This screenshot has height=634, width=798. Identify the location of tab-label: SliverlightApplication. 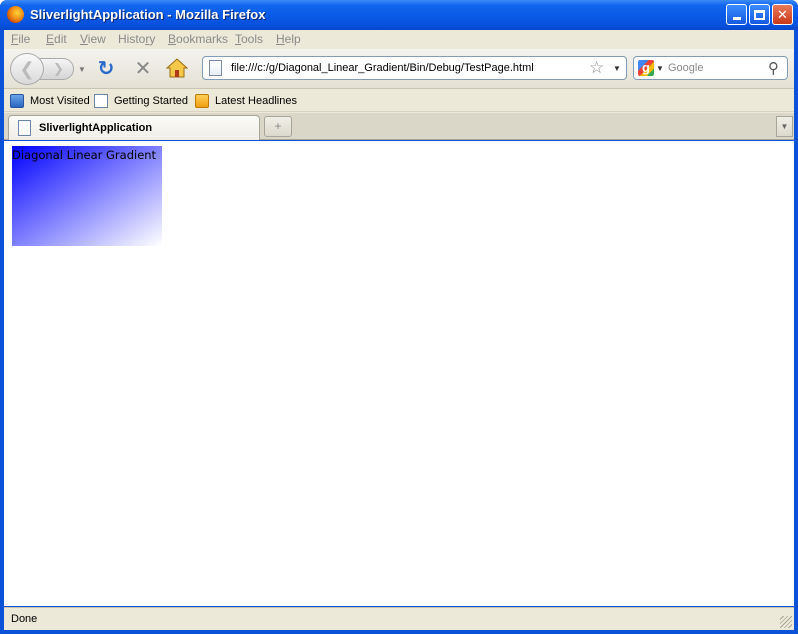
(96, 128).